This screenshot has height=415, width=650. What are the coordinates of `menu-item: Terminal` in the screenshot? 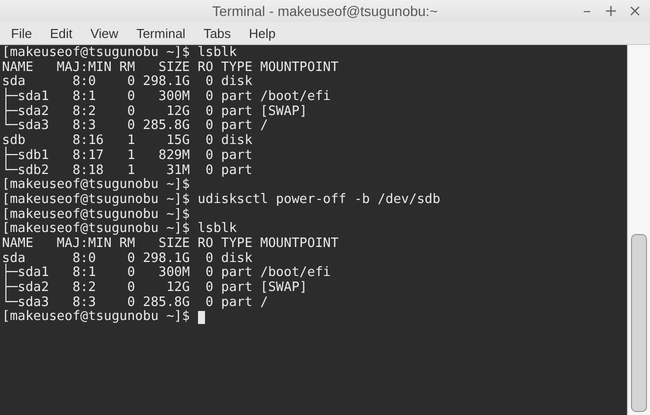 It's located at (160, 33).